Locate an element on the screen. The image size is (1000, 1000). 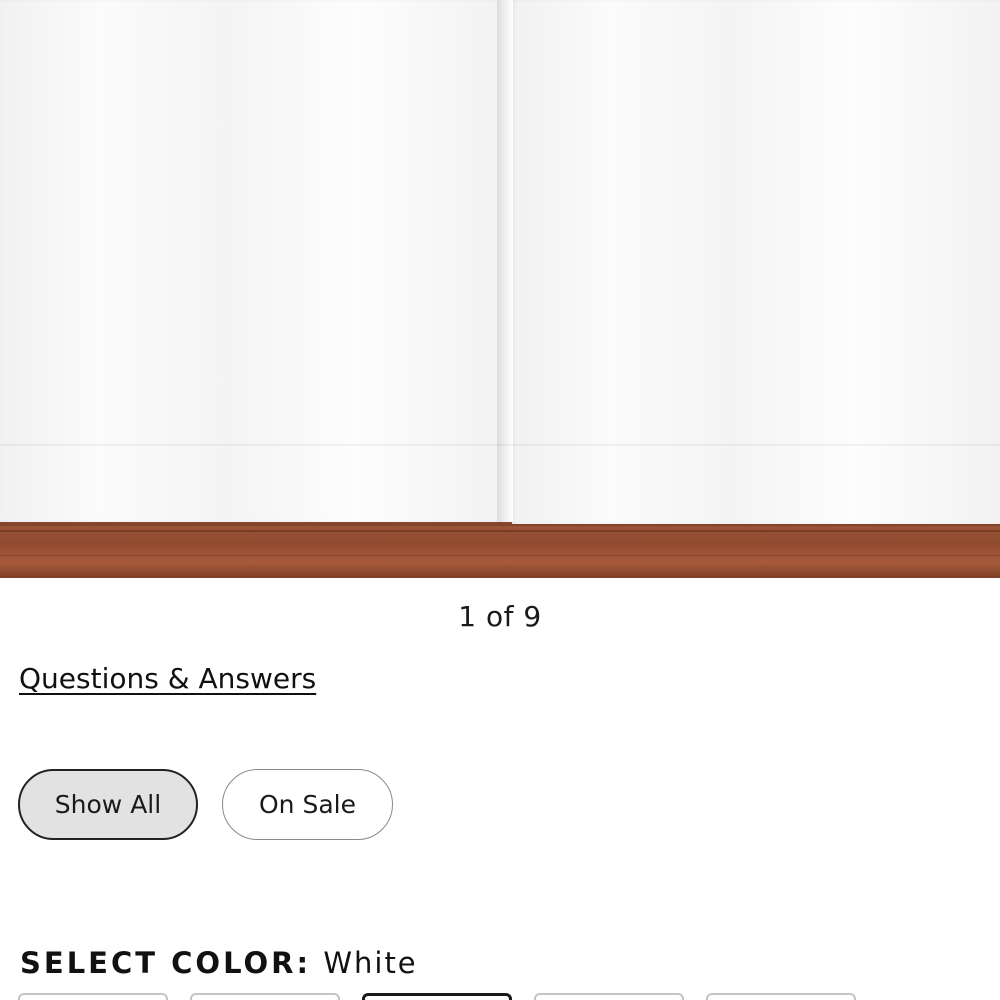
image-counter: 1 of 9 is located at coordinates (500, 616).